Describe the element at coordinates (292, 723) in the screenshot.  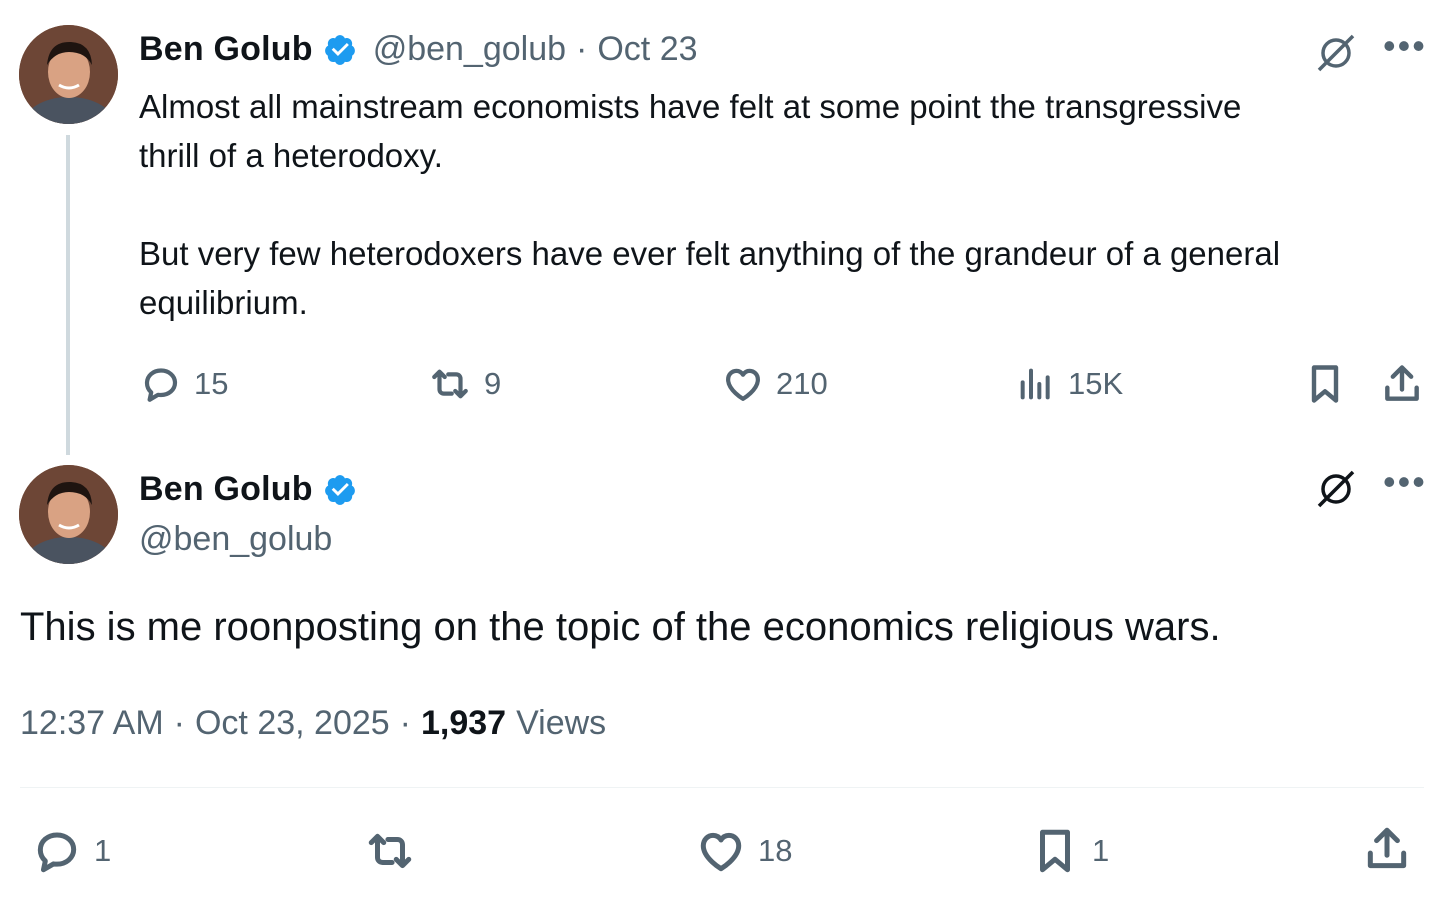
I see `tweet-date: Oct 23, 2025` at that location.